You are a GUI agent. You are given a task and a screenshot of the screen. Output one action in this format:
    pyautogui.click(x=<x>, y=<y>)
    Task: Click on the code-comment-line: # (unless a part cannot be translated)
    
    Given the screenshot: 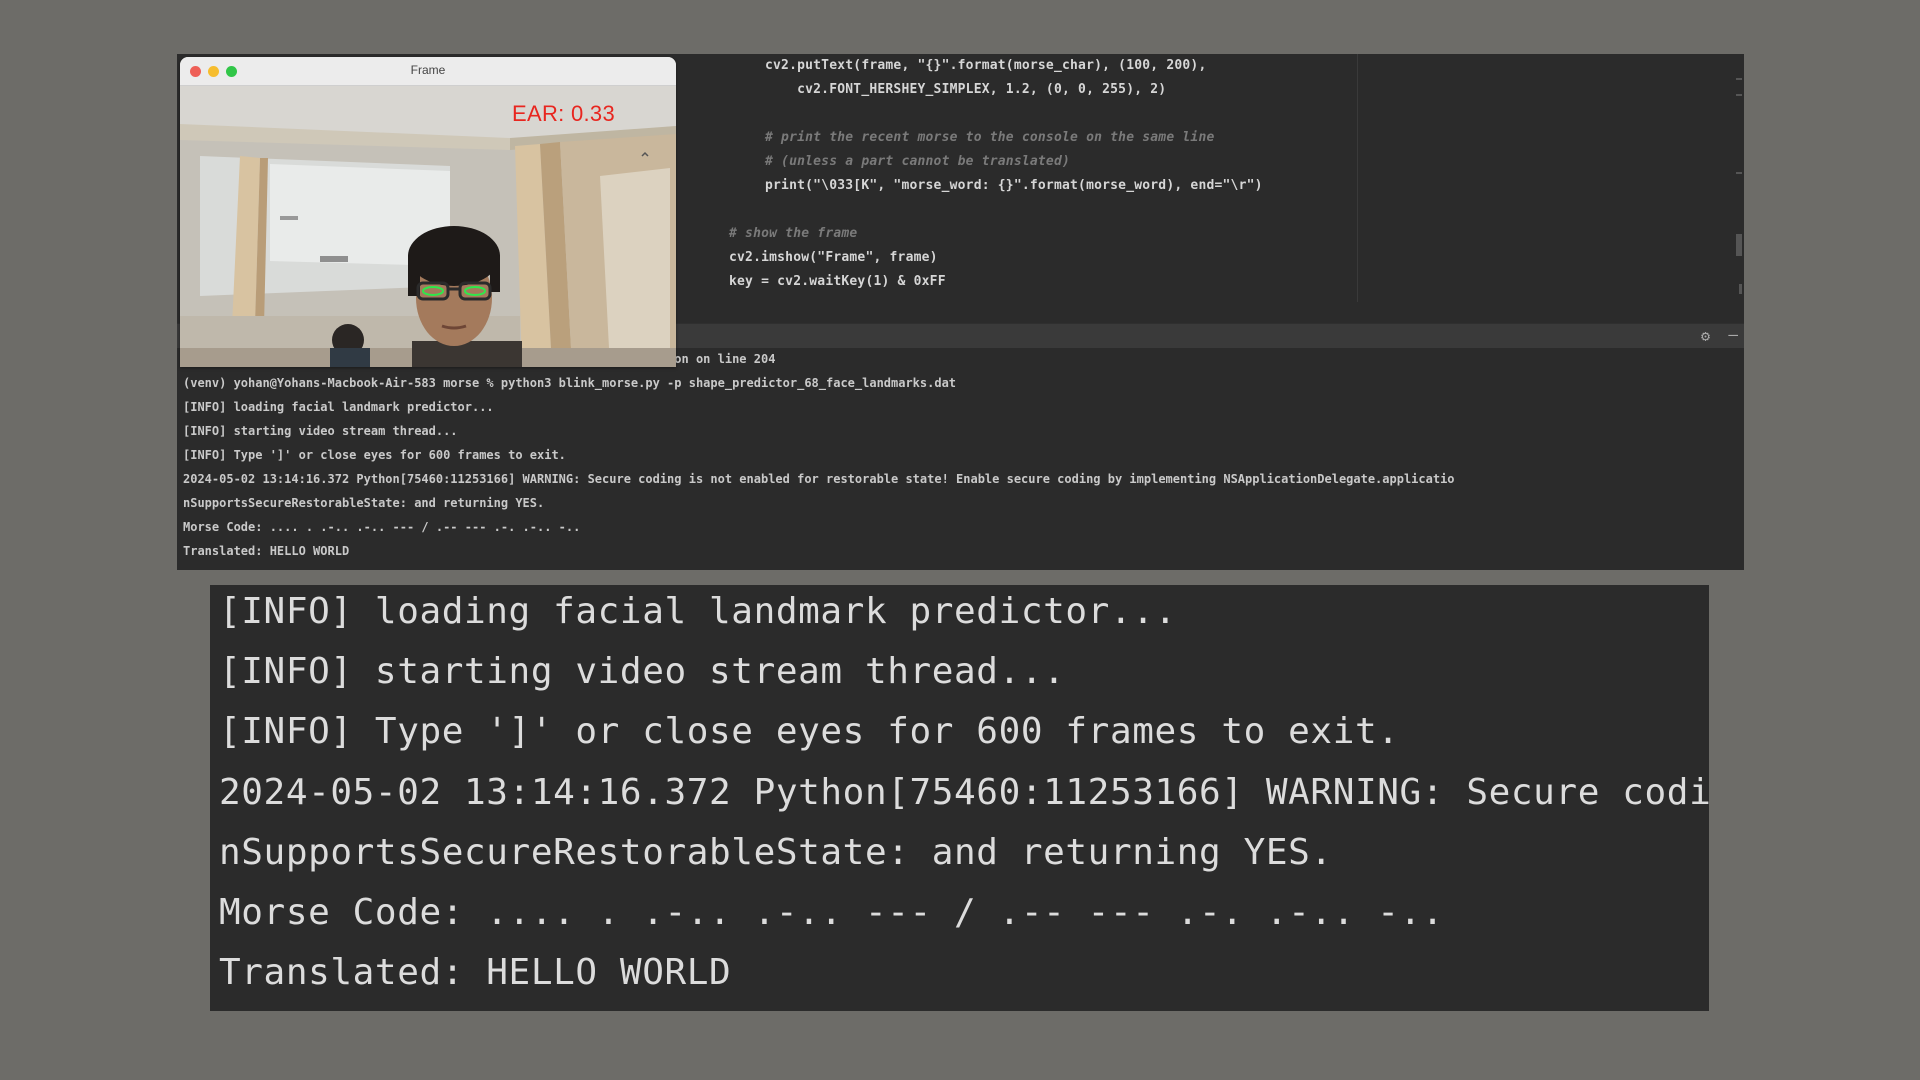 What is the action you would take?
    pyautogui.click(x=918, y=161)
    